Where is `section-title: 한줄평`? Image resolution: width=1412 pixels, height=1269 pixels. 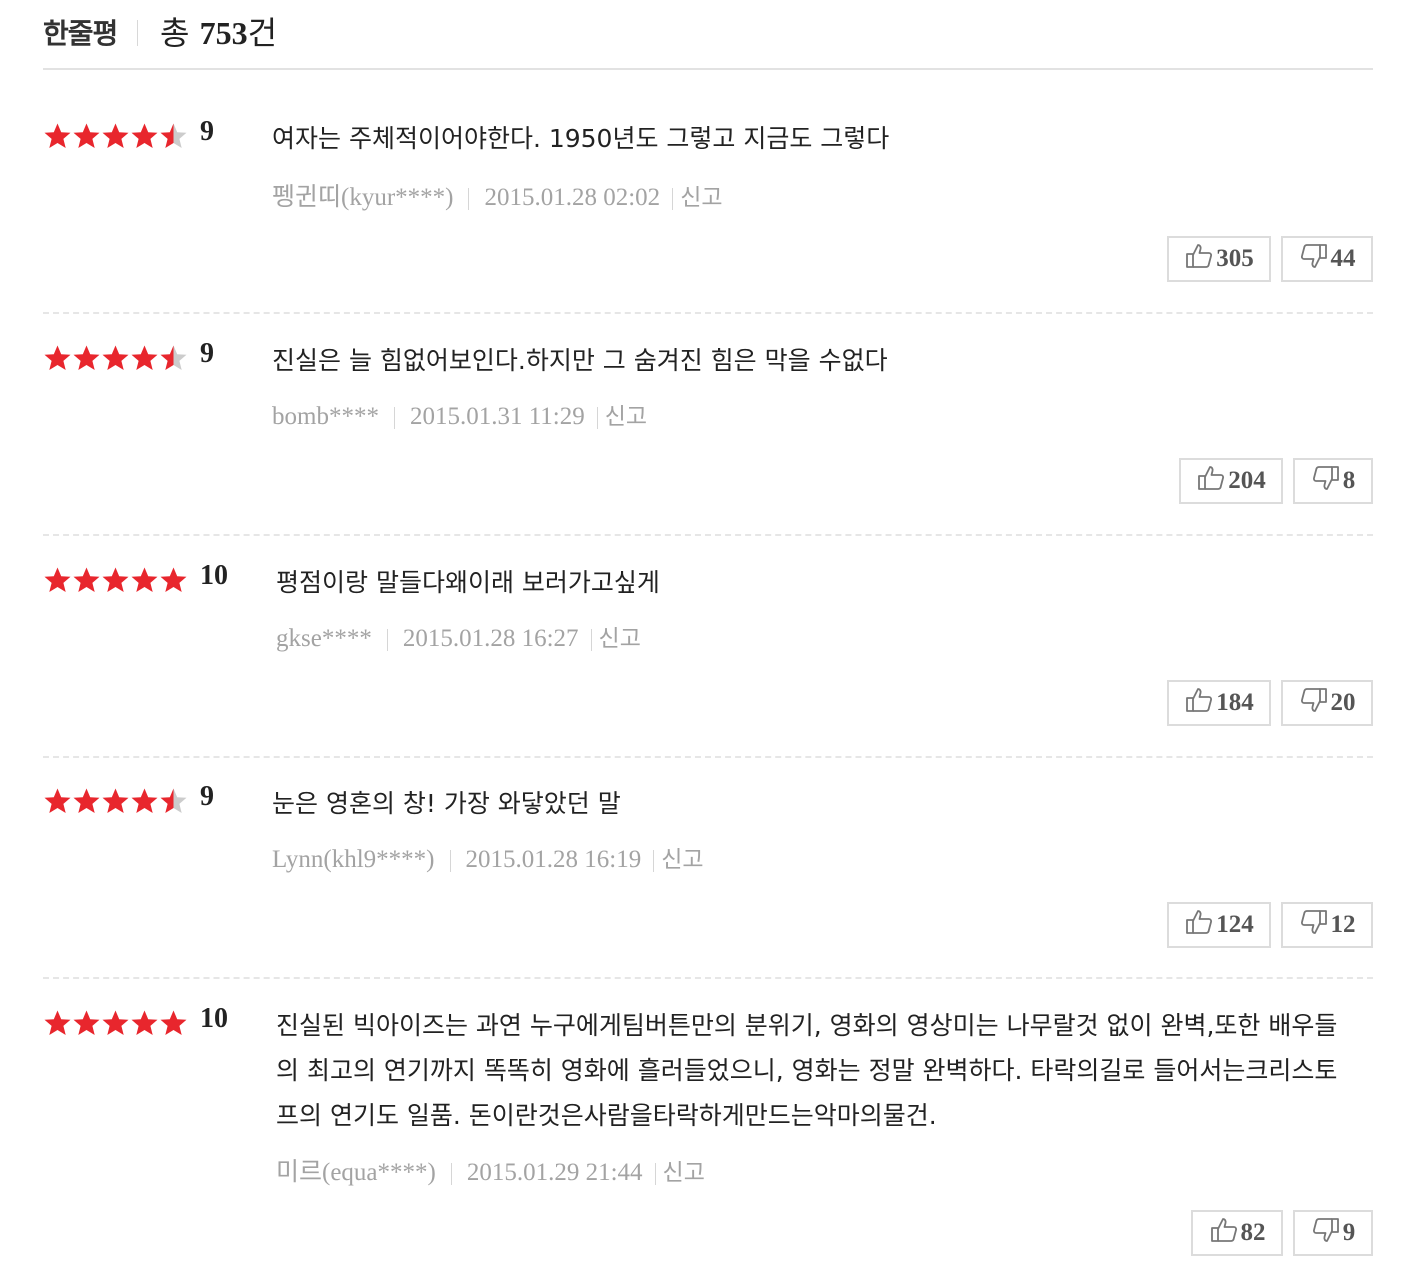
section-title: 한줄평 is located at coordinates (80, 33).